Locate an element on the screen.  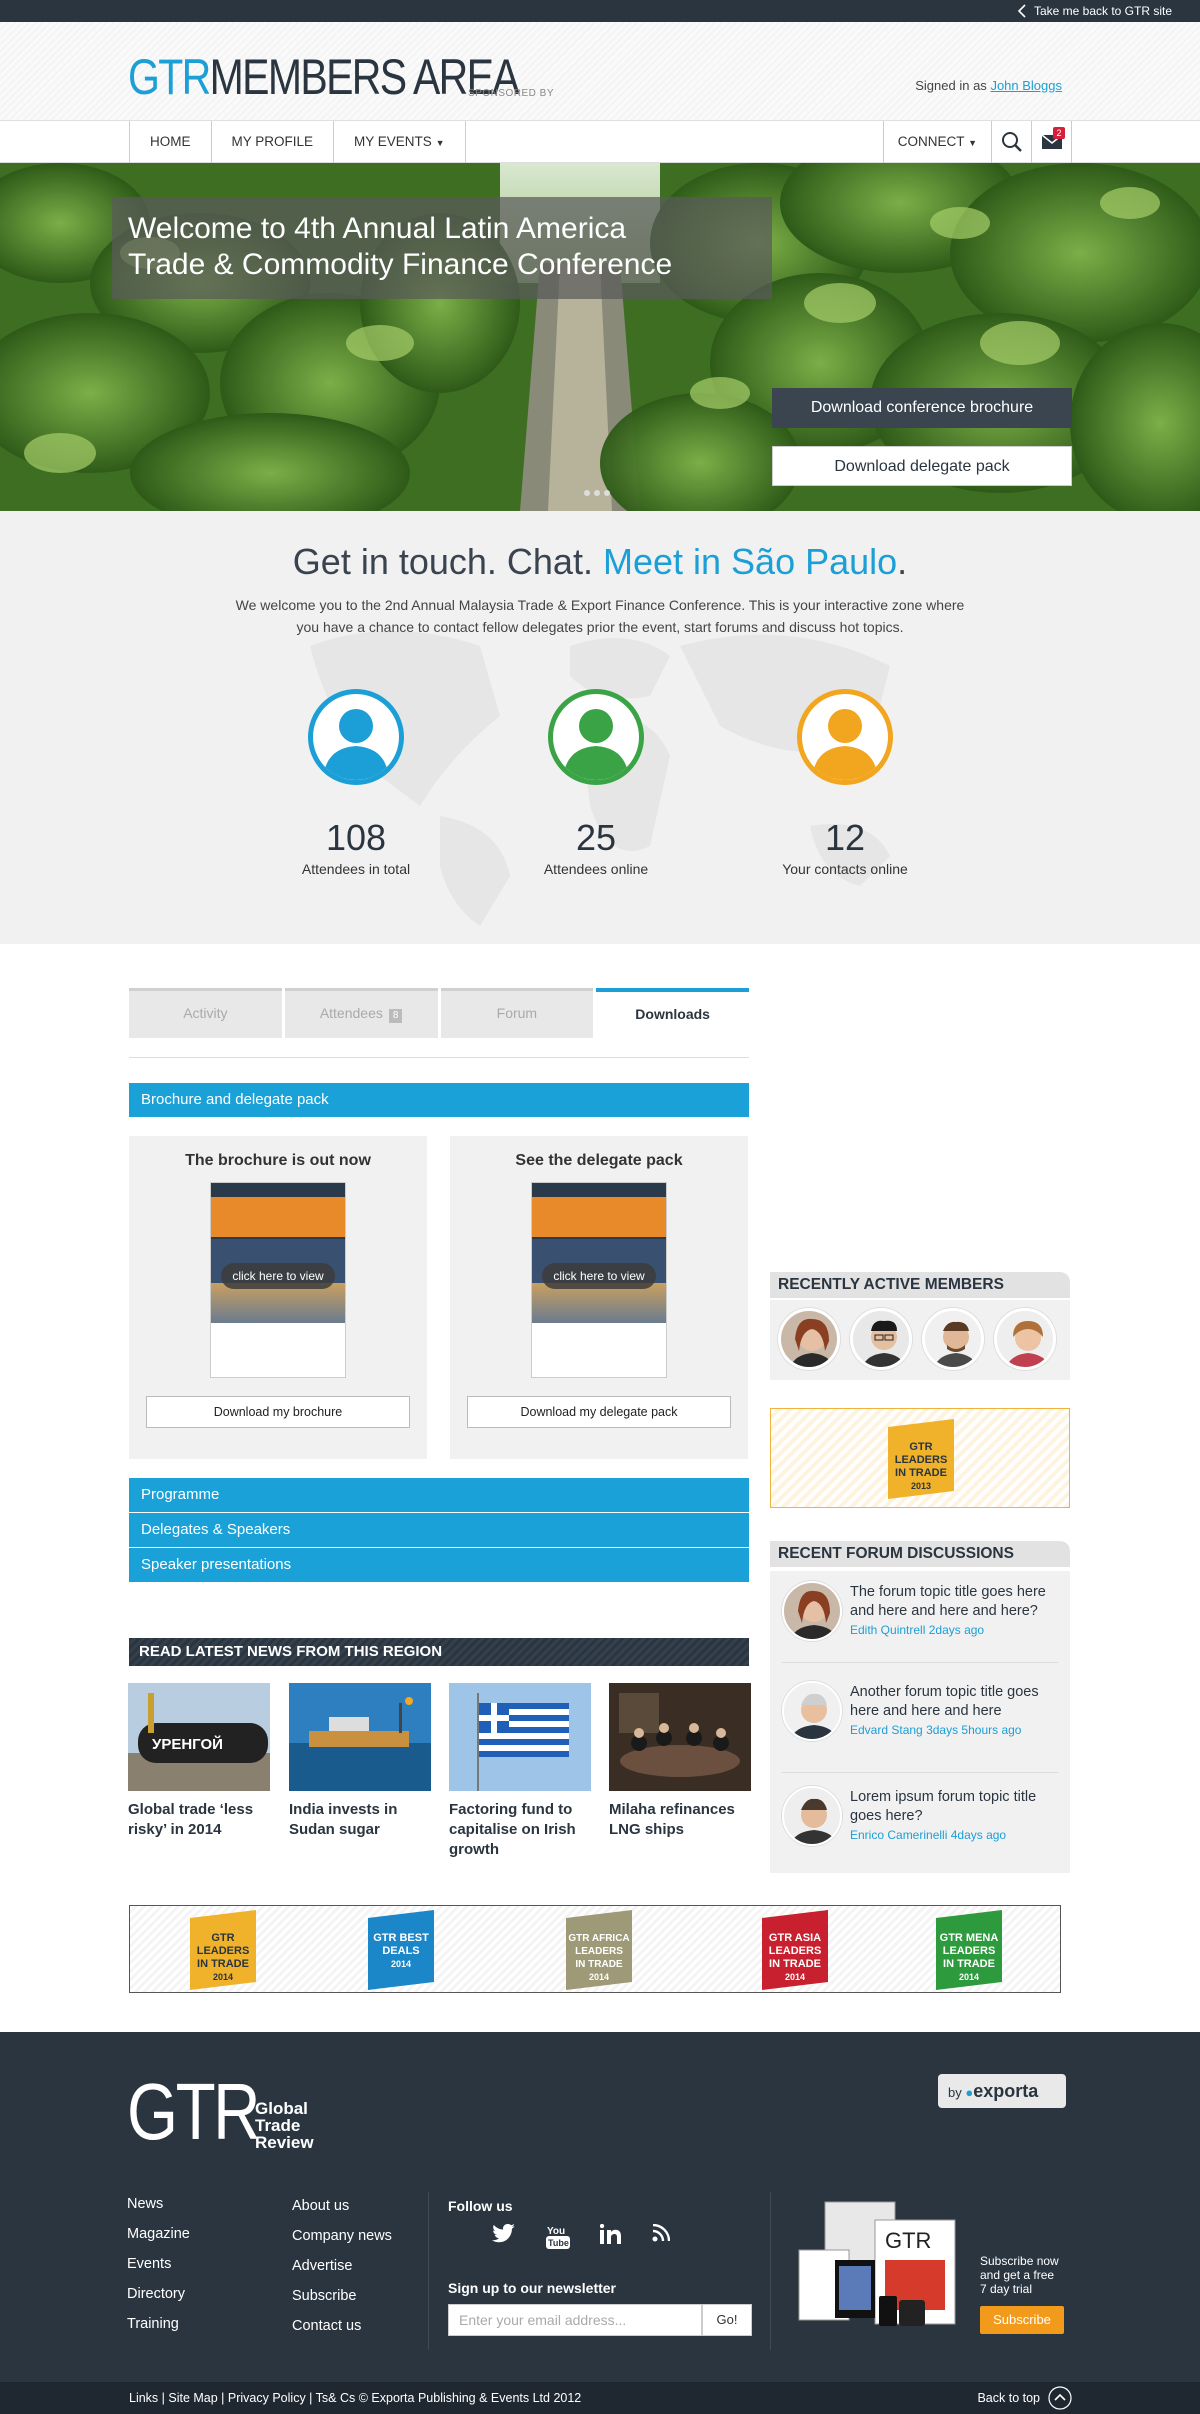
footer-link-directory: Directory is located at coordinates (158, 2294).